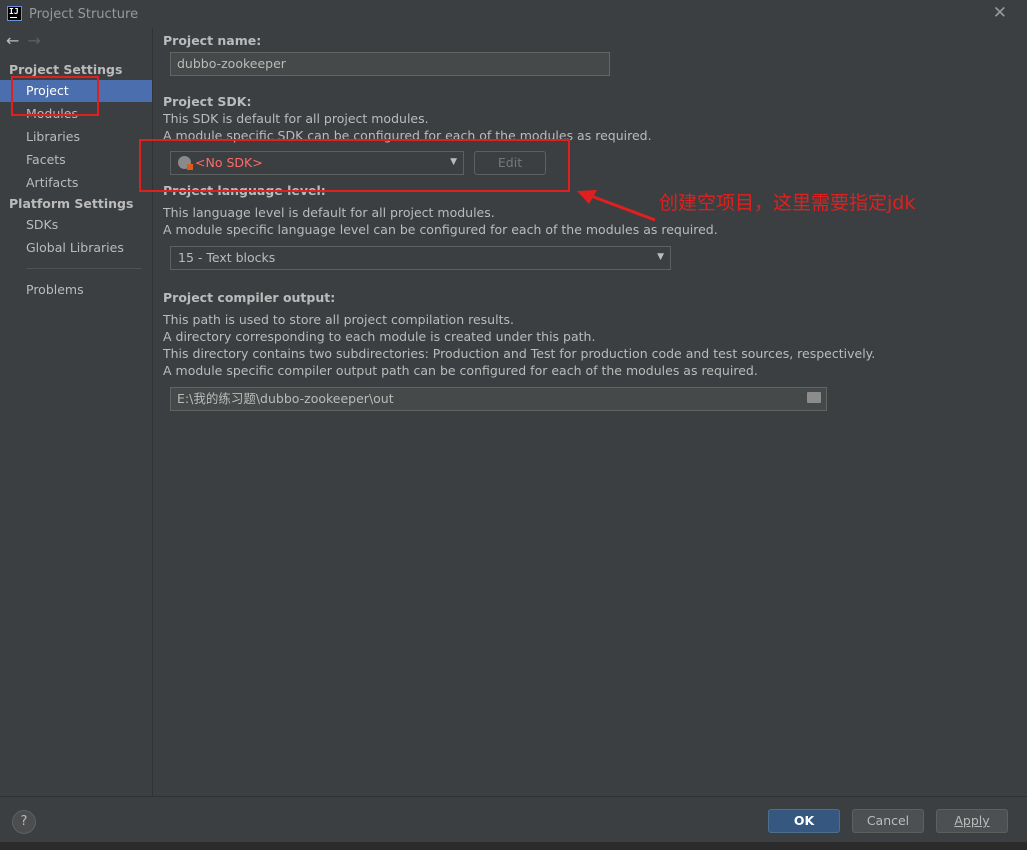  Describe the element at coordinates (24, 822) in the screenshot. I see `help-button: ?` at that location.